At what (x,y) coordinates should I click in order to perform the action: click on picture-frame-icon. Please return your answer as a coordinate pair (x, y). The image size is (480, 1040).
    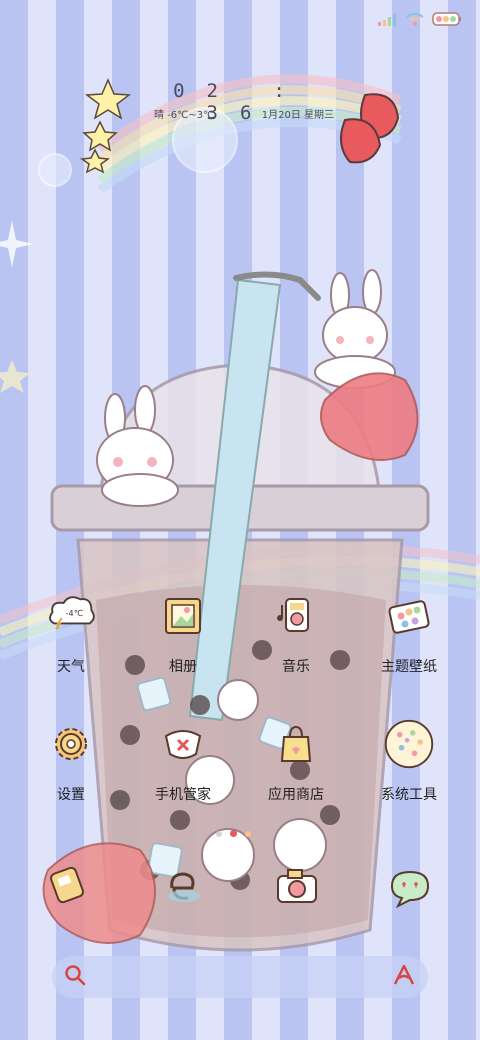
    Looking at the image, I should click on (183, 616).